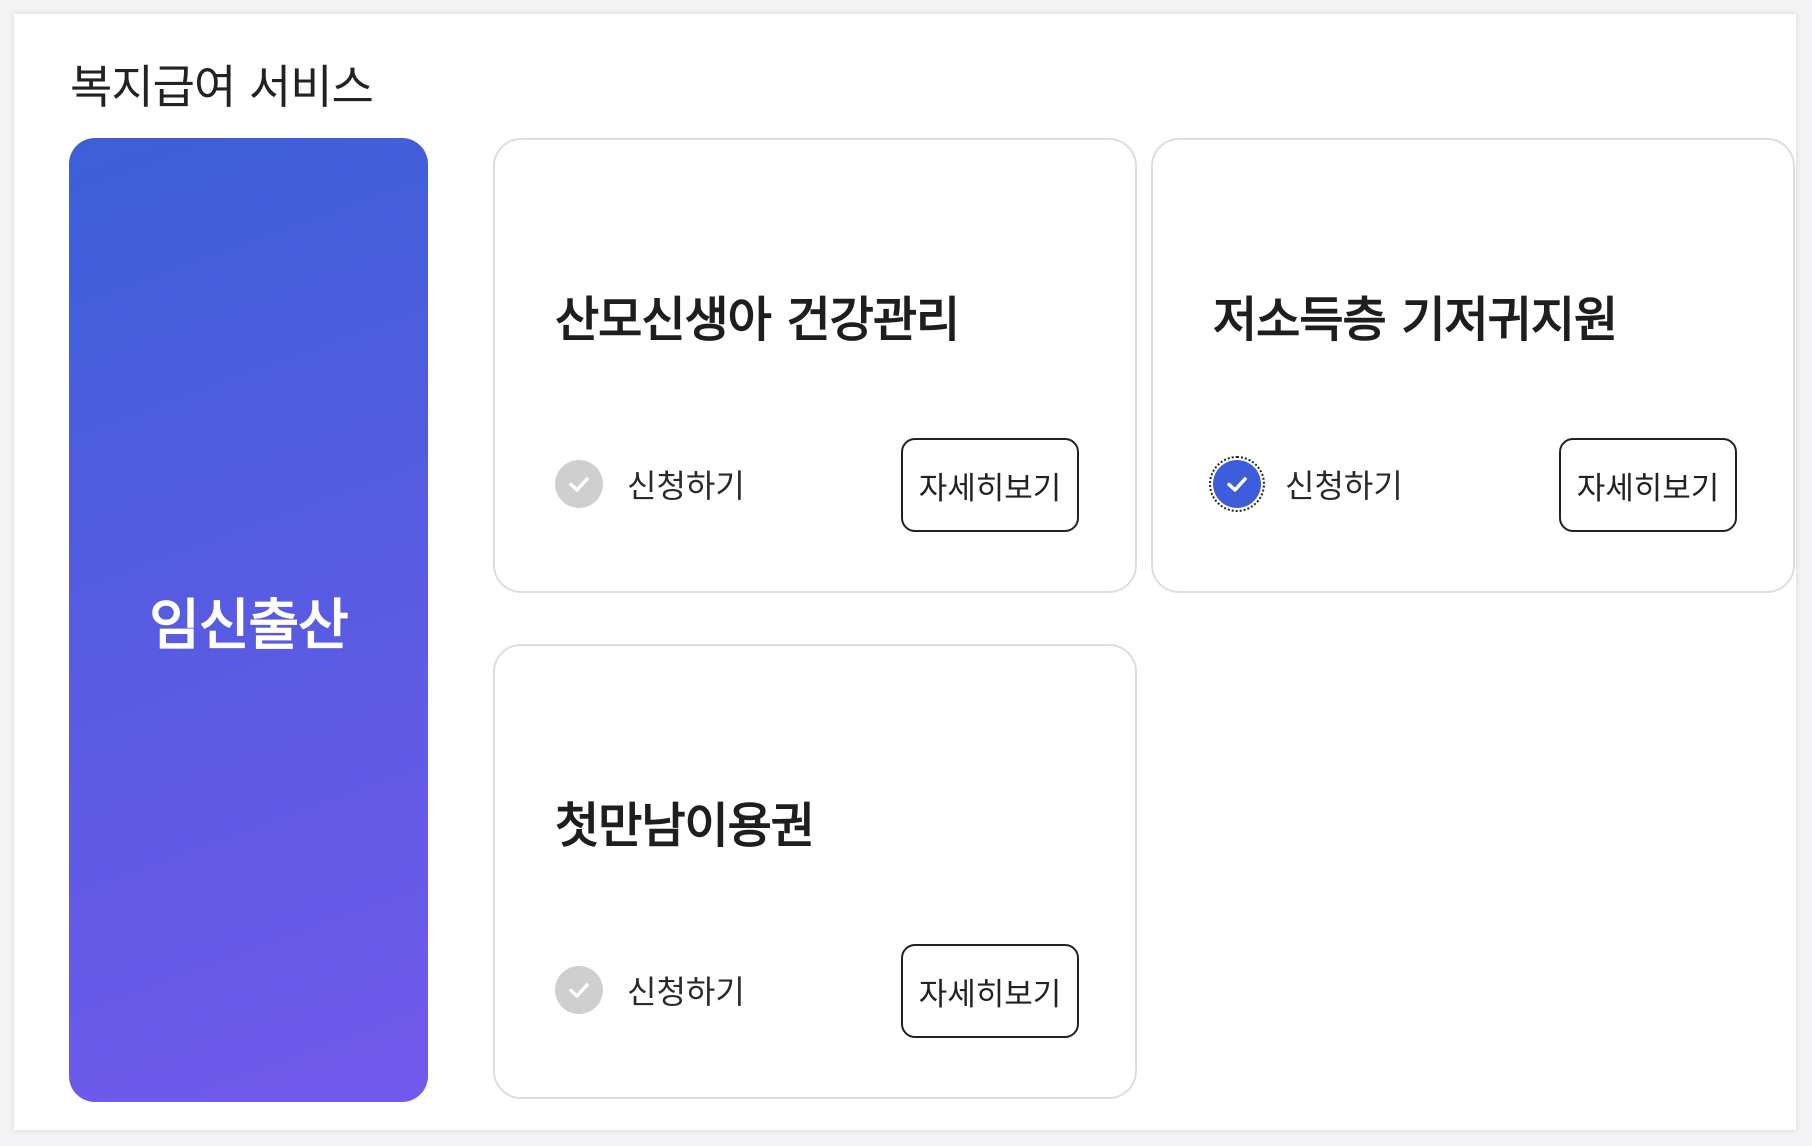 The image size is (1812, 1146). Describe the element at coordinates (1415, 320) in the screenshot. I see `service-name: 저소득층 기저귀지원` at that location.